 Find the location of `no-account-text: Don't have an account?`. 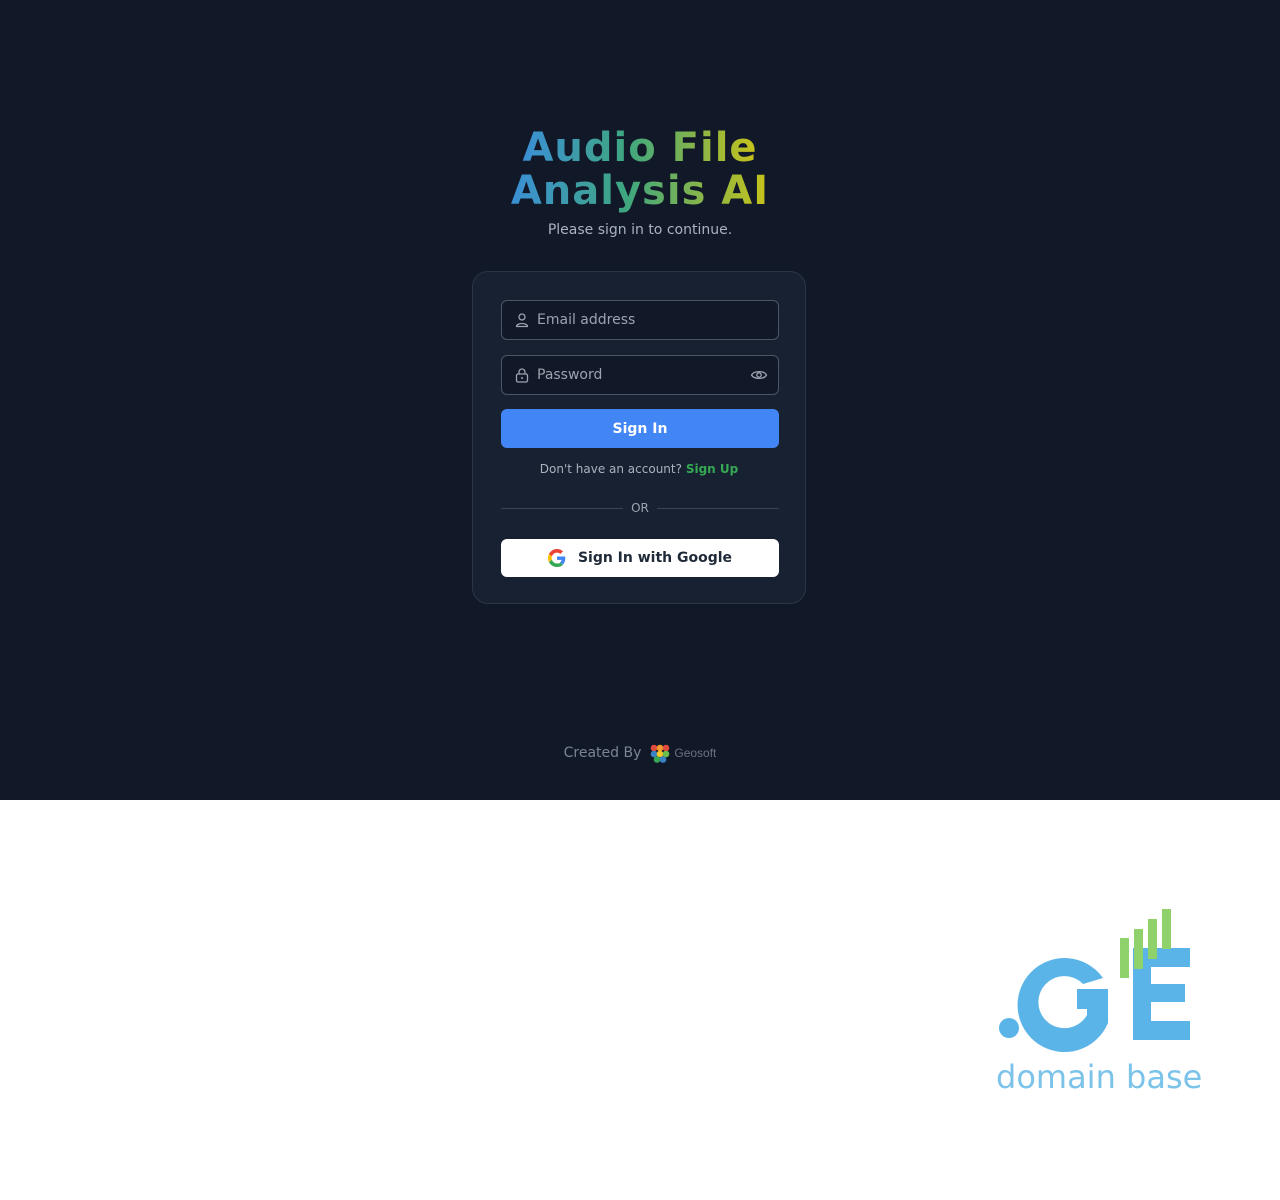

no-account-text: Don't have an account? is located at coordinates (610, 469).